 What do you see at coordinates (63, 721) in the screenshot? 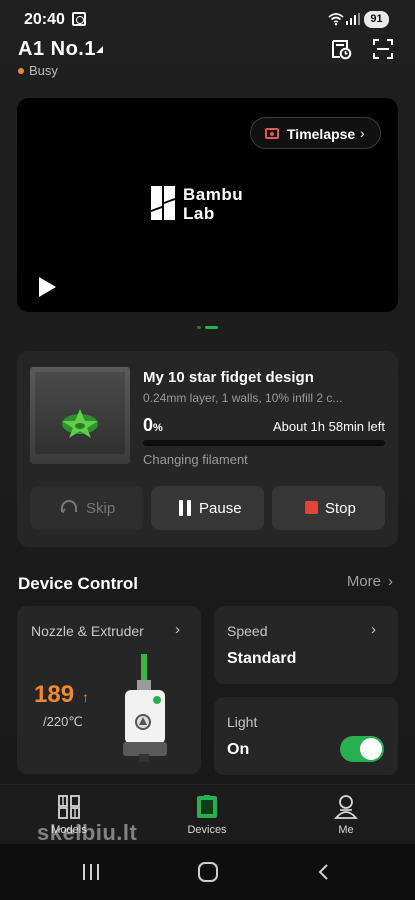
I see `nozzle-target-temp: /220℃` at bounding box center [63, 721].